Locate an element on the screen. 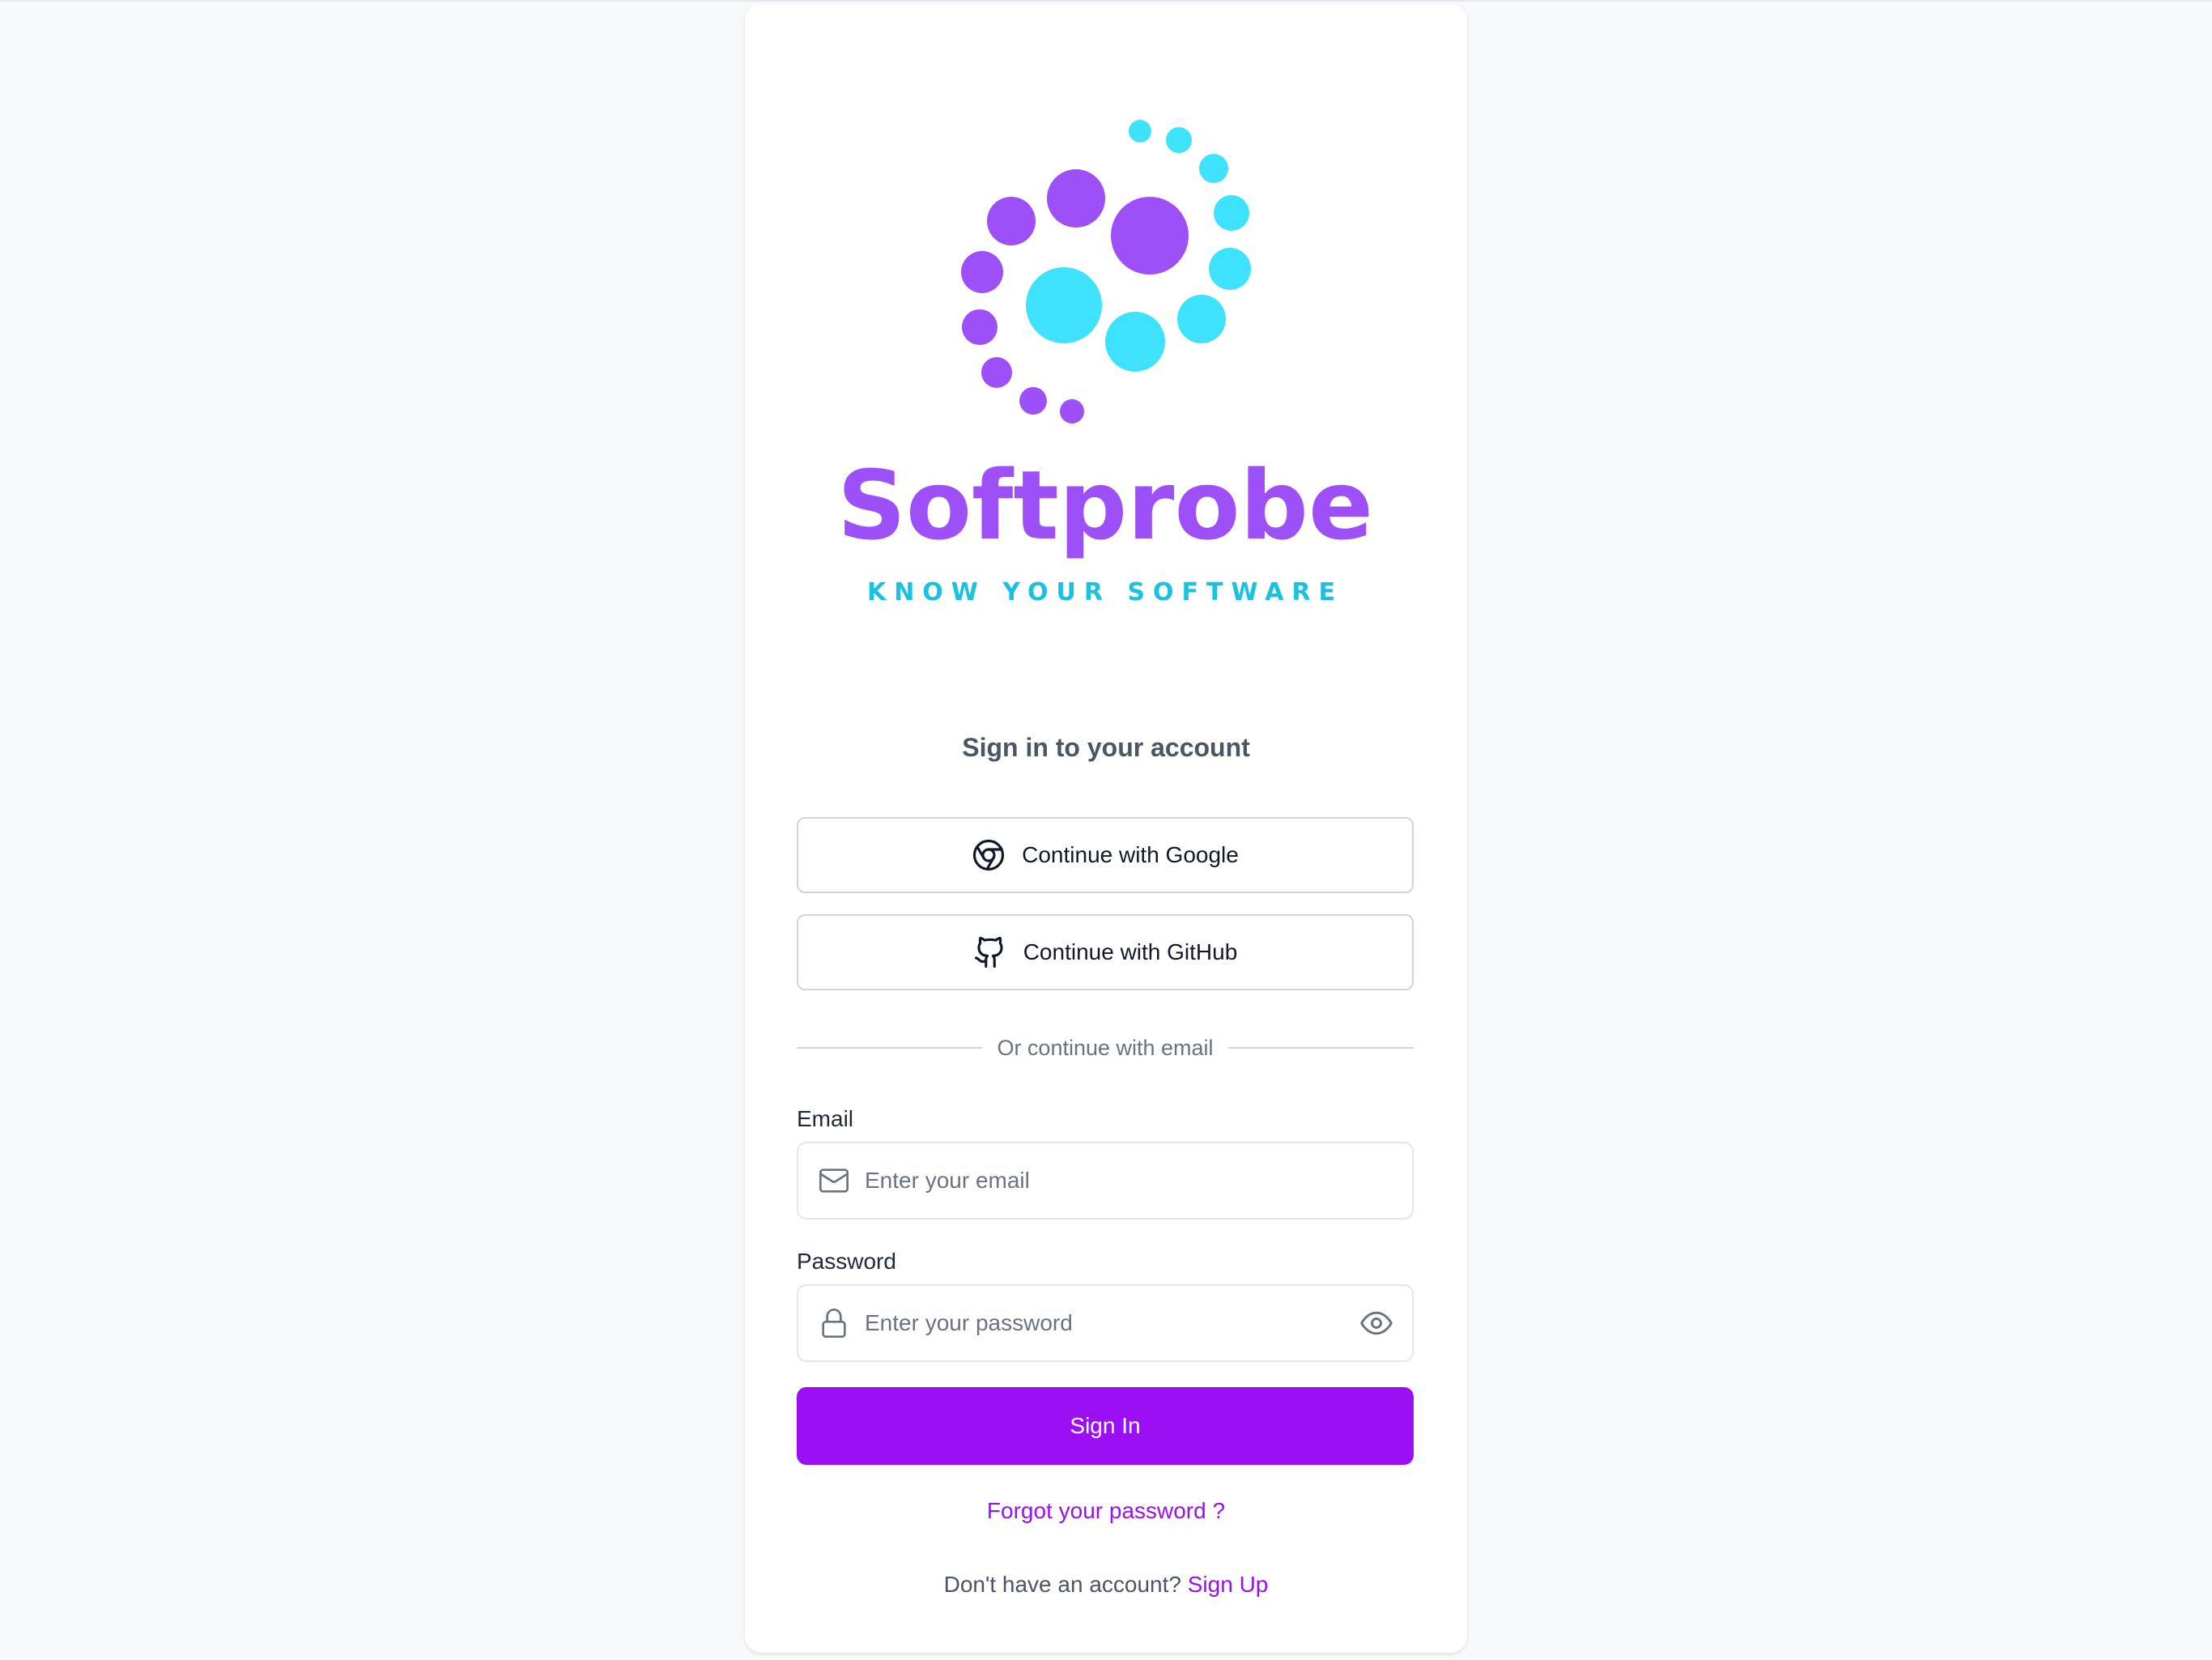  sign-in-button: Sign In is located at coordinates (1105, 1426).